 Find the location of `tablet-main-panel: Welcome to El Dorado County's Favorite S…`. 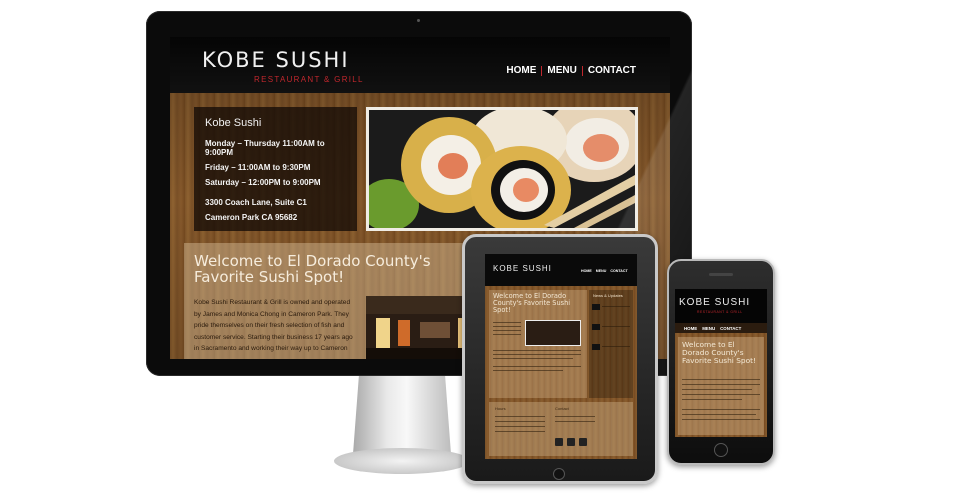

tablet-main-panel: Welcome to El Dorado County's Favorite S… is located at coordinates (538, 344).